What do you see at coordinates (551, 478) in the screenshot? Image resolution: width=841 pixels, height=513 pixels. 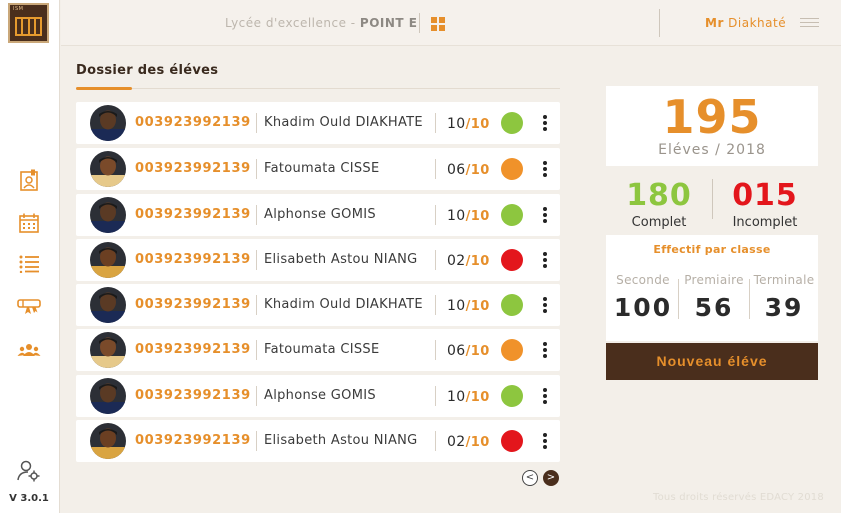 I see `next-page-button: >` at bounding box center [551, 478].